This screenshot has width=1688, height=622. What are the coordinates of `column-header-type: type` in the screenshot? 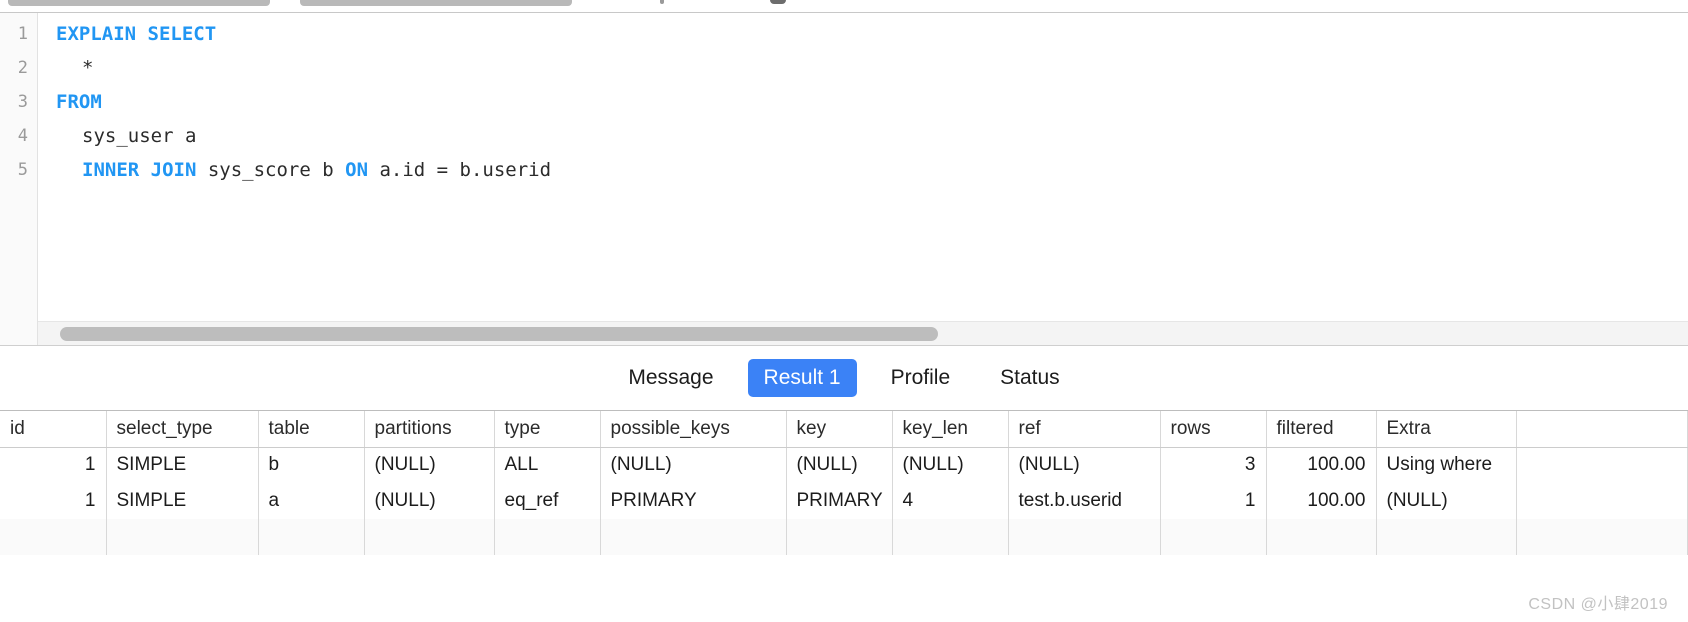 It's located at (547, 429).